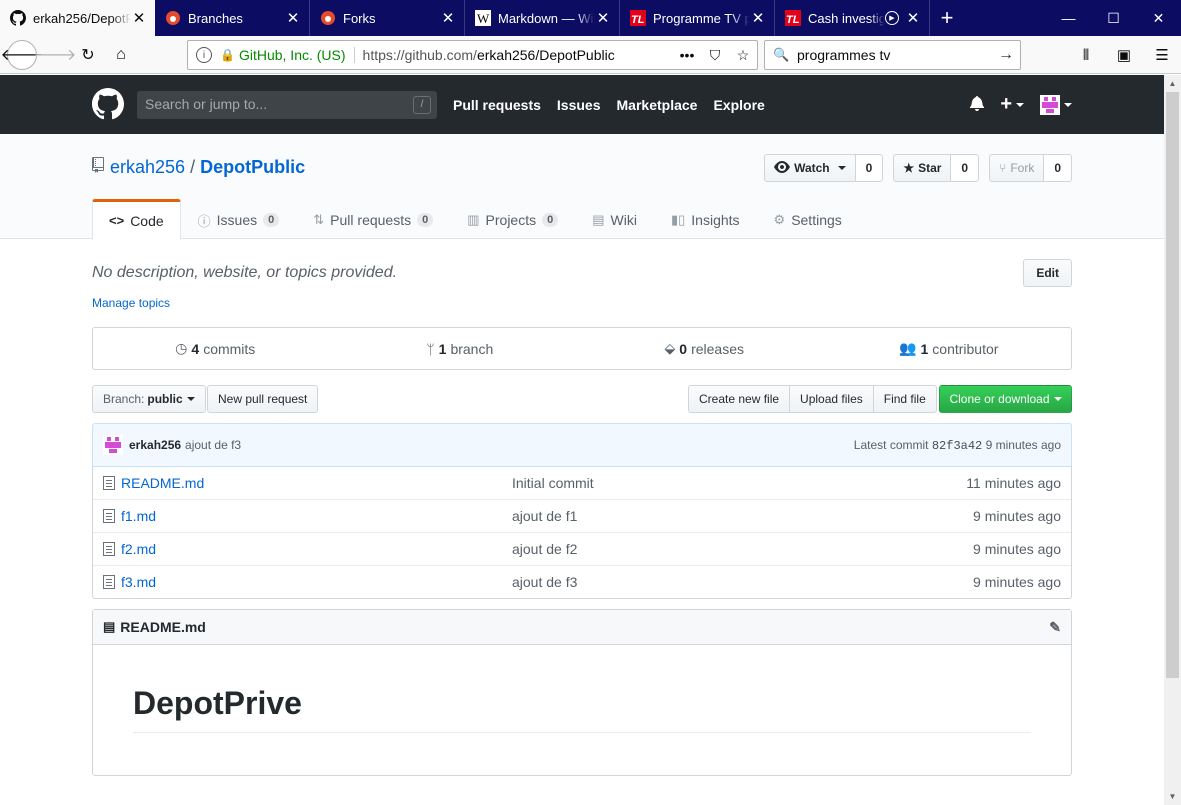 The image size is (1181, 805). What do you see at coordinates (947, 18) in the screenshot?
I see `new-tab-button: +` at bounding box center [947, 18].